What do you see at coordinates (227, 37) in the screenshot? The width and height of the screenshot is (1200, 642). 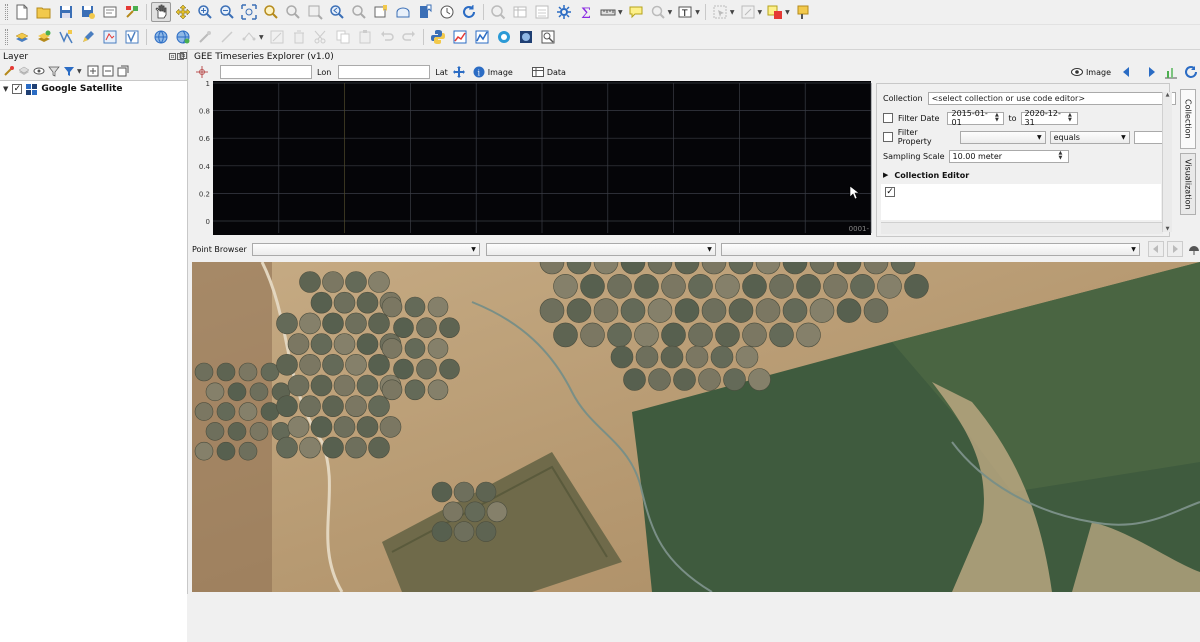 I see `move-feature-icon` at bounding box center [227, 37].